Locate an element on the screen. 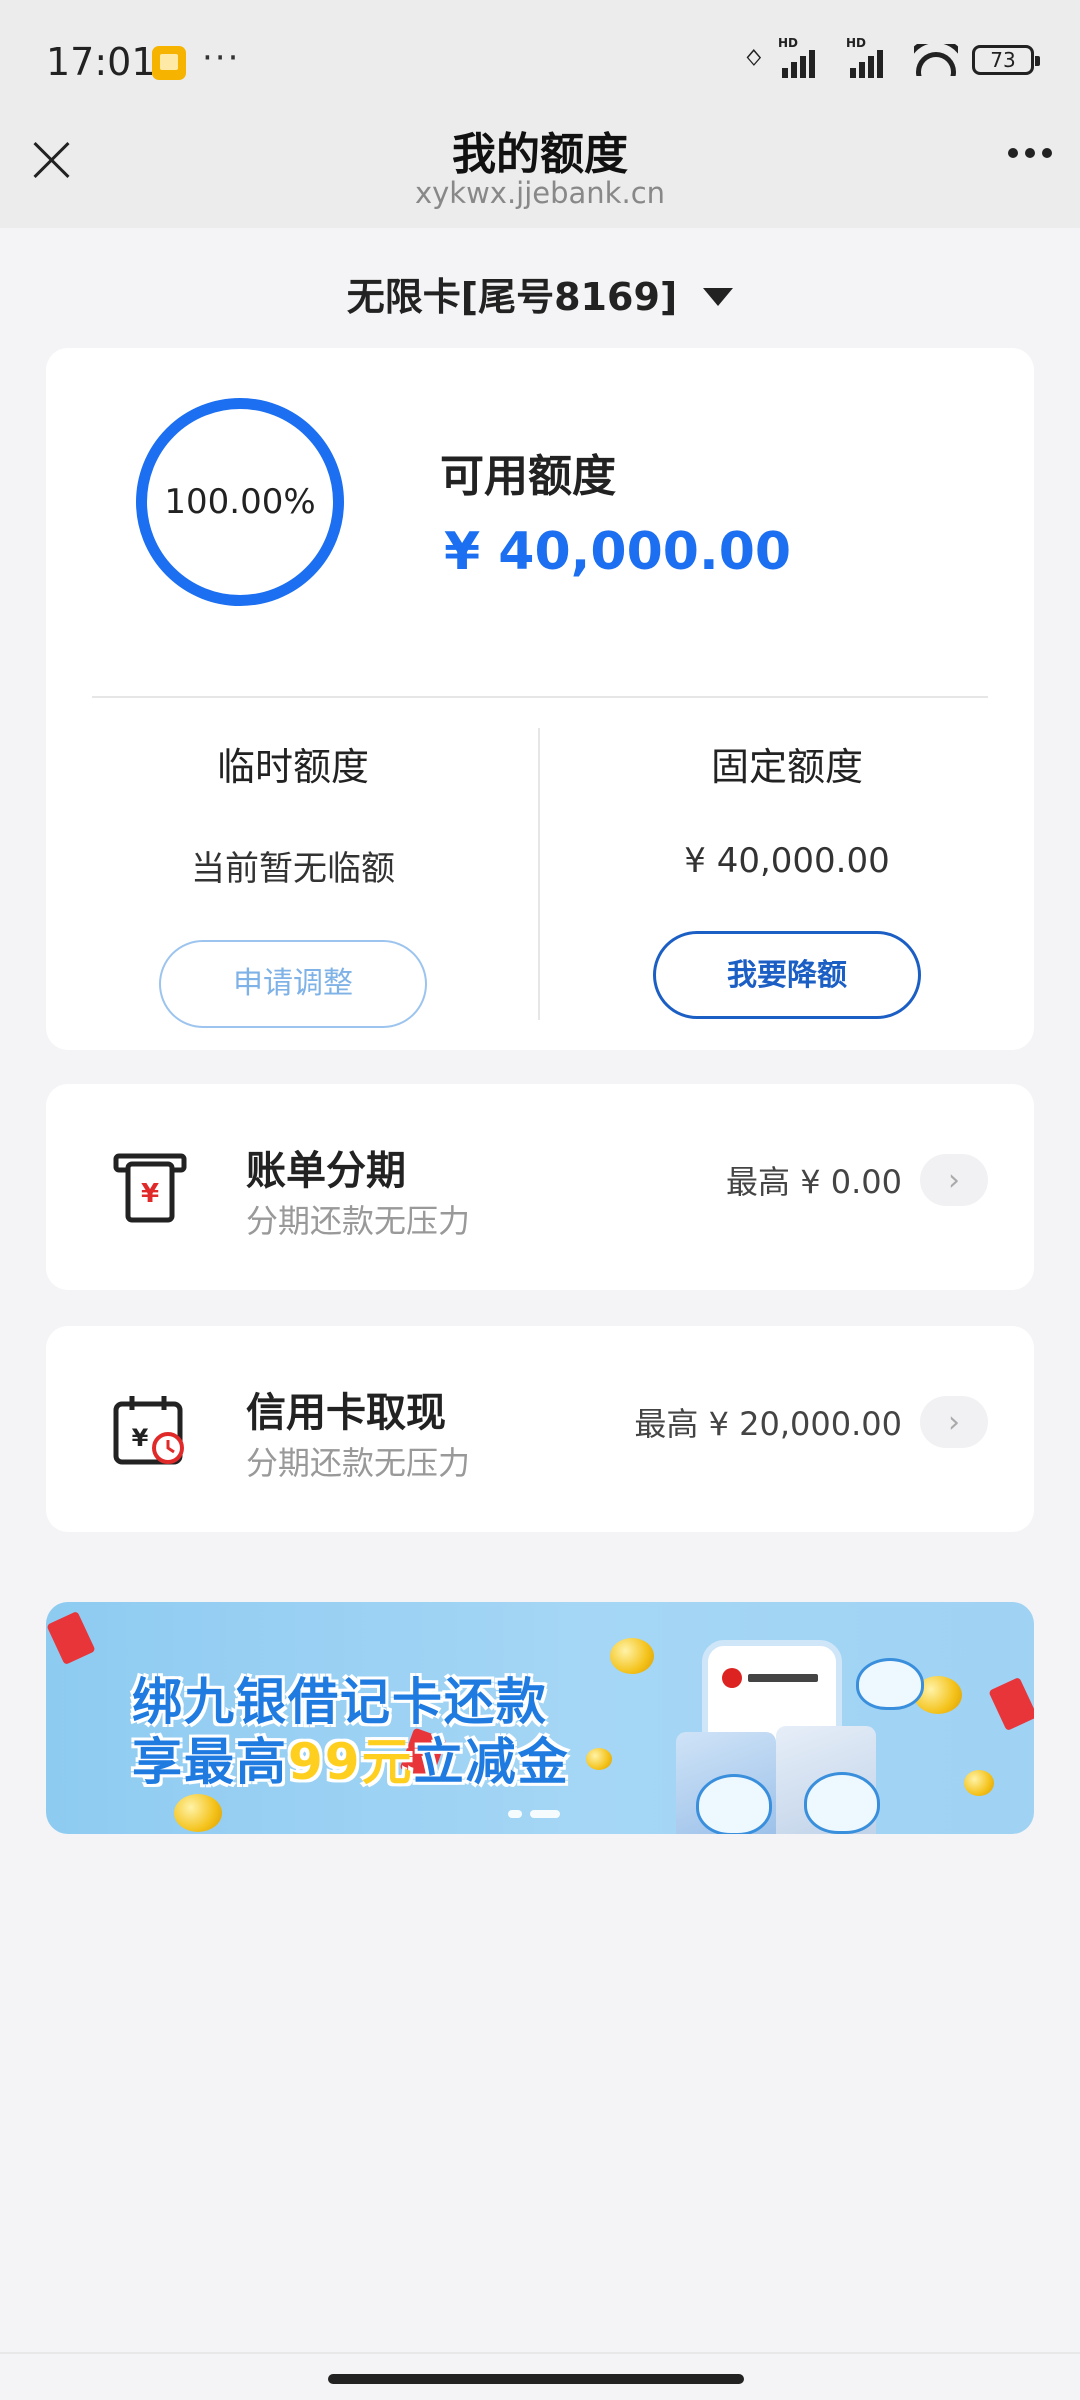  home-indicator is located at coordinates (536, 2379).